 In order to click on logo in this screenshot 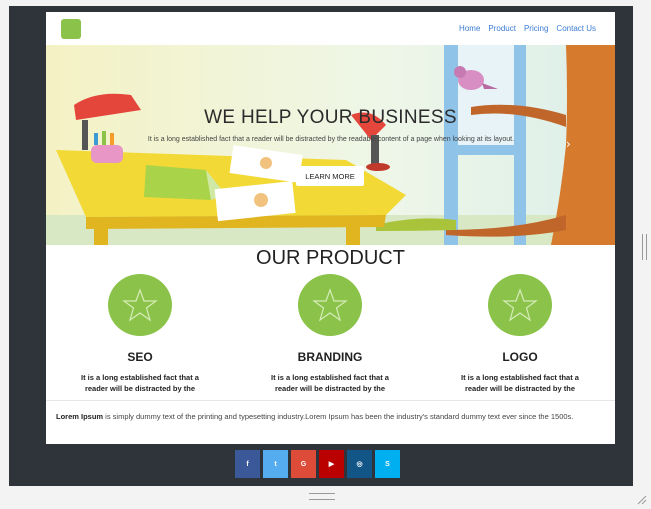, I will do `click(71, 29)`.